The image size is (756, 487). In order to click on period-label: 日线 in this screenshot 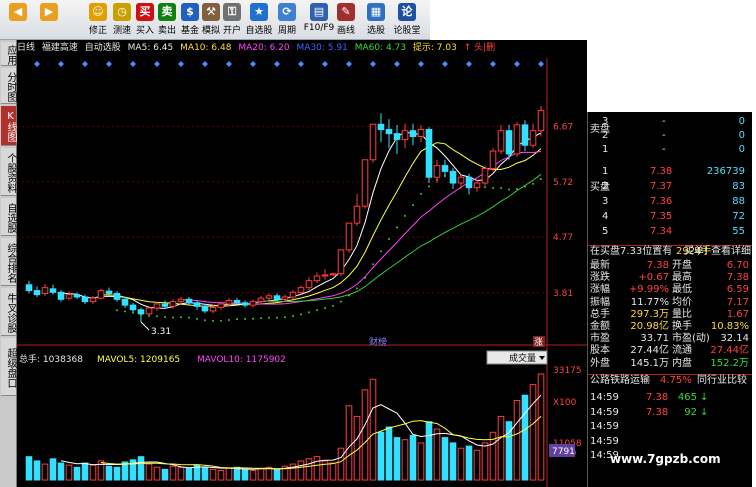, I will do `click(26, 48)`.